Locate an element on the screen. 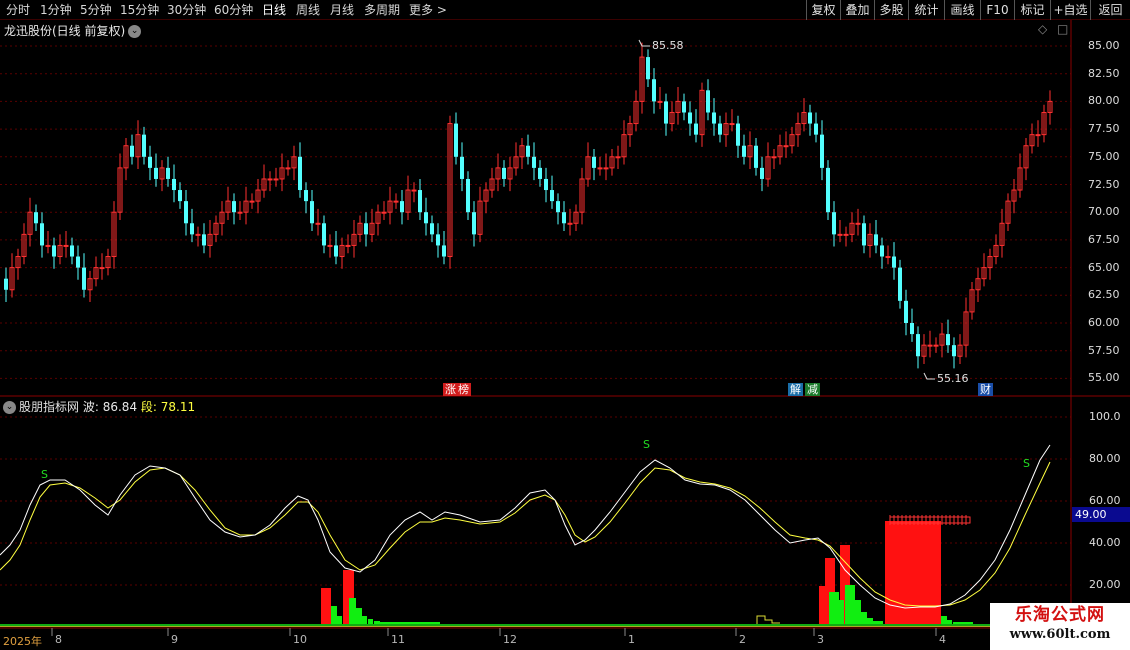 The width and height of the screenshot is (1130, 650). date-label-month: 3 is located at coordinates (820, 639).